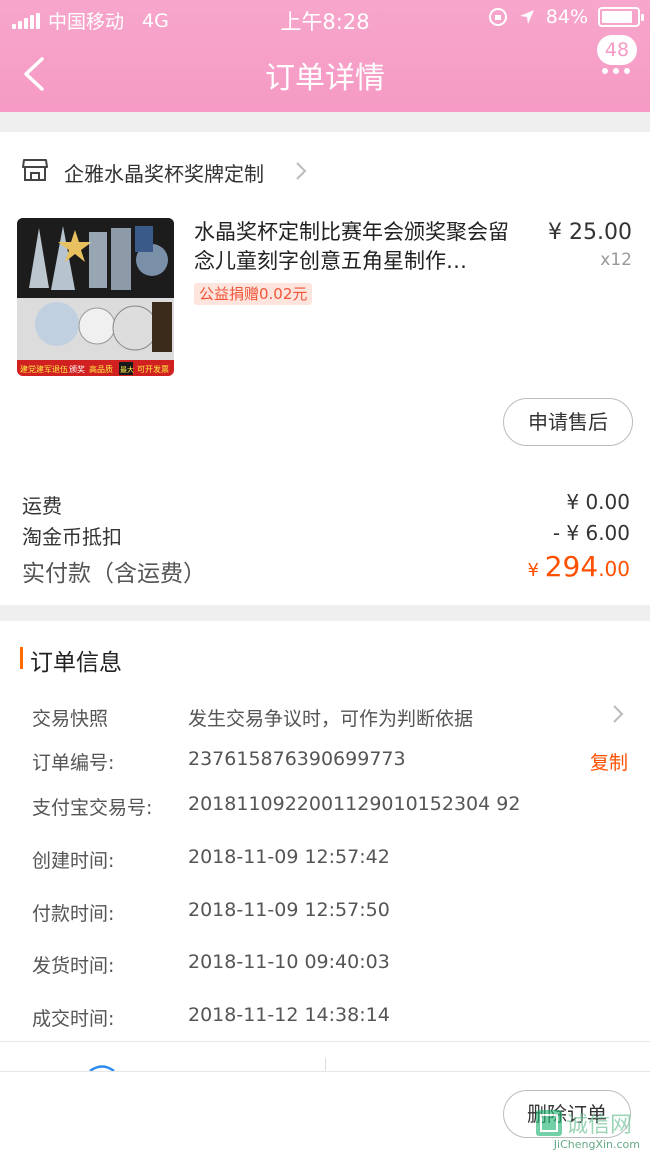  Describe the element at coordinates (72, 537) in the screenshot. I see `coin-discount-label: 淘金币抵扣` at that location.